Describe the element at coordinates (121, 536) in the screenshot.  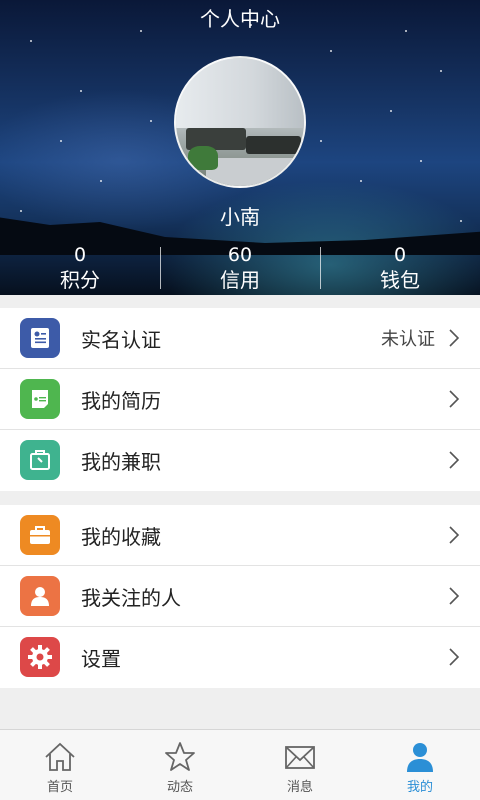
I see `menu-item-label: 我的收藏` at that location.